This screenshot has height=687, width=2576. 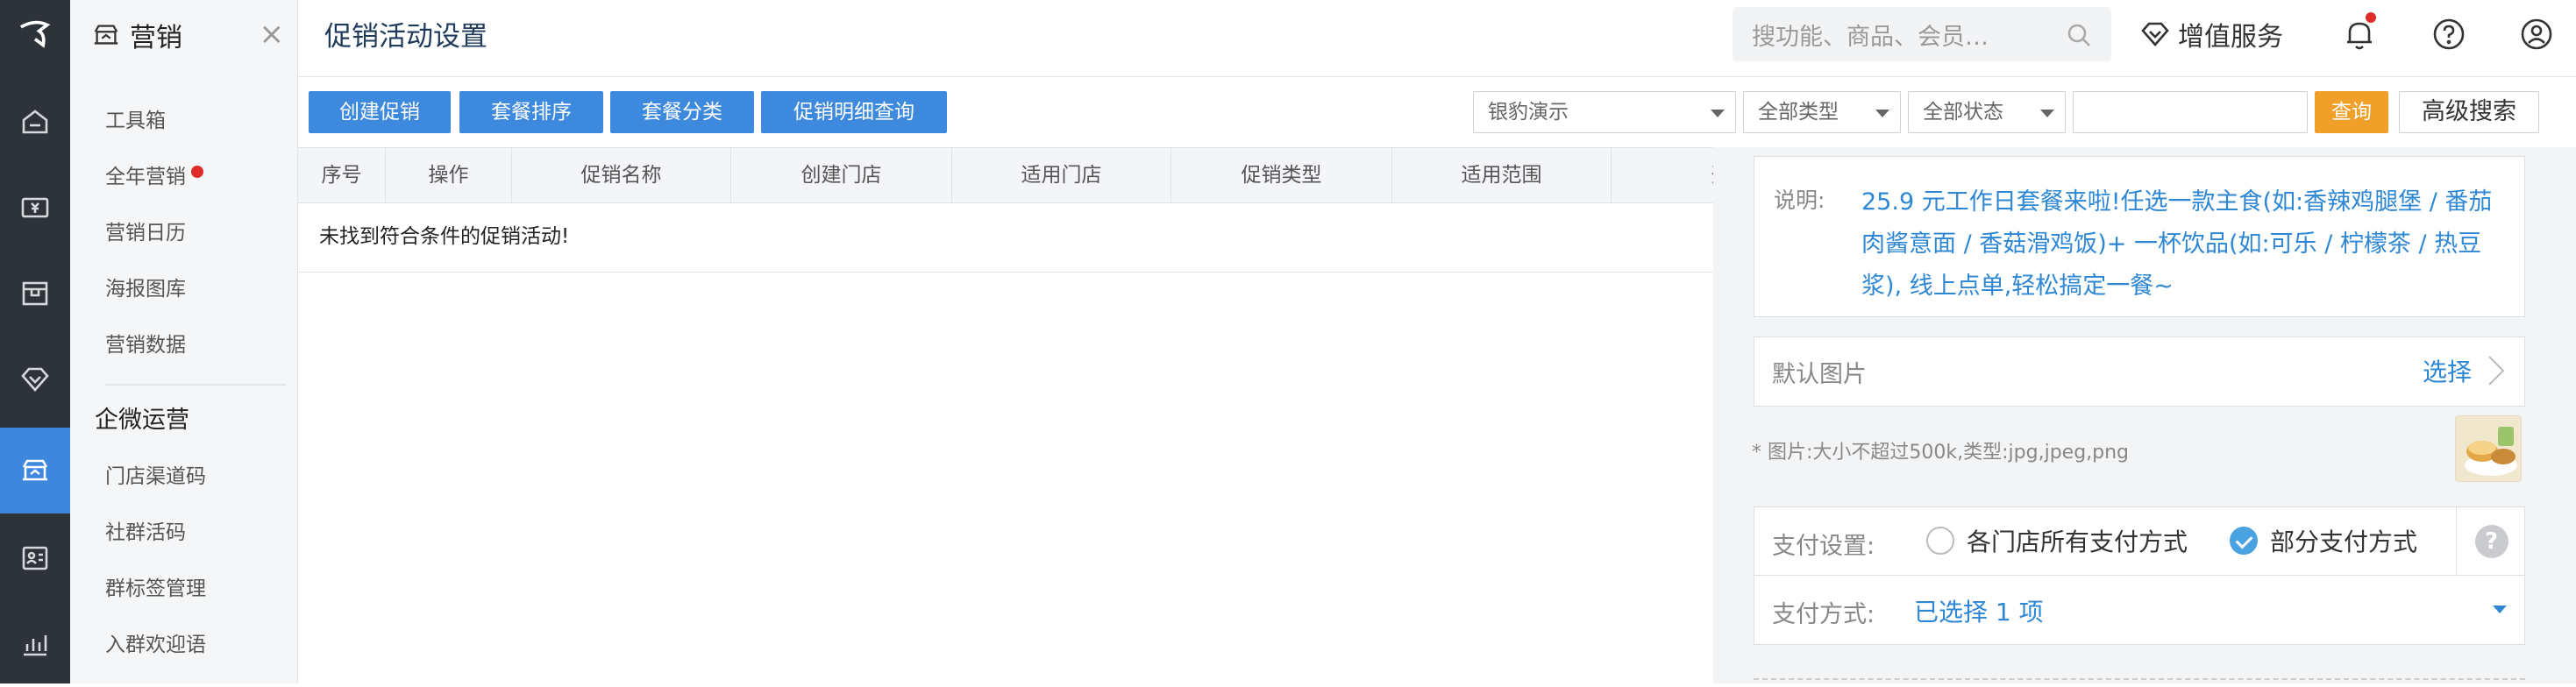 I want to click on menu-item-poster-gallery: 海报图库, so click(x=145, y=289).